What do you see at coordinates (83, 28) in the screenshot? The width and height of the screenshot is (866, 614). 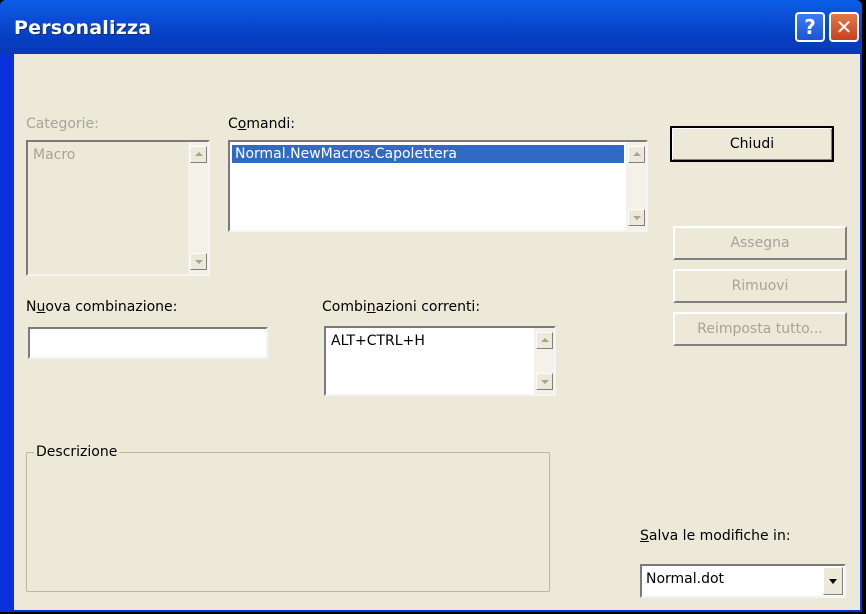 I see `dialog-title: Personalizza` at bounding box center [83, 28].